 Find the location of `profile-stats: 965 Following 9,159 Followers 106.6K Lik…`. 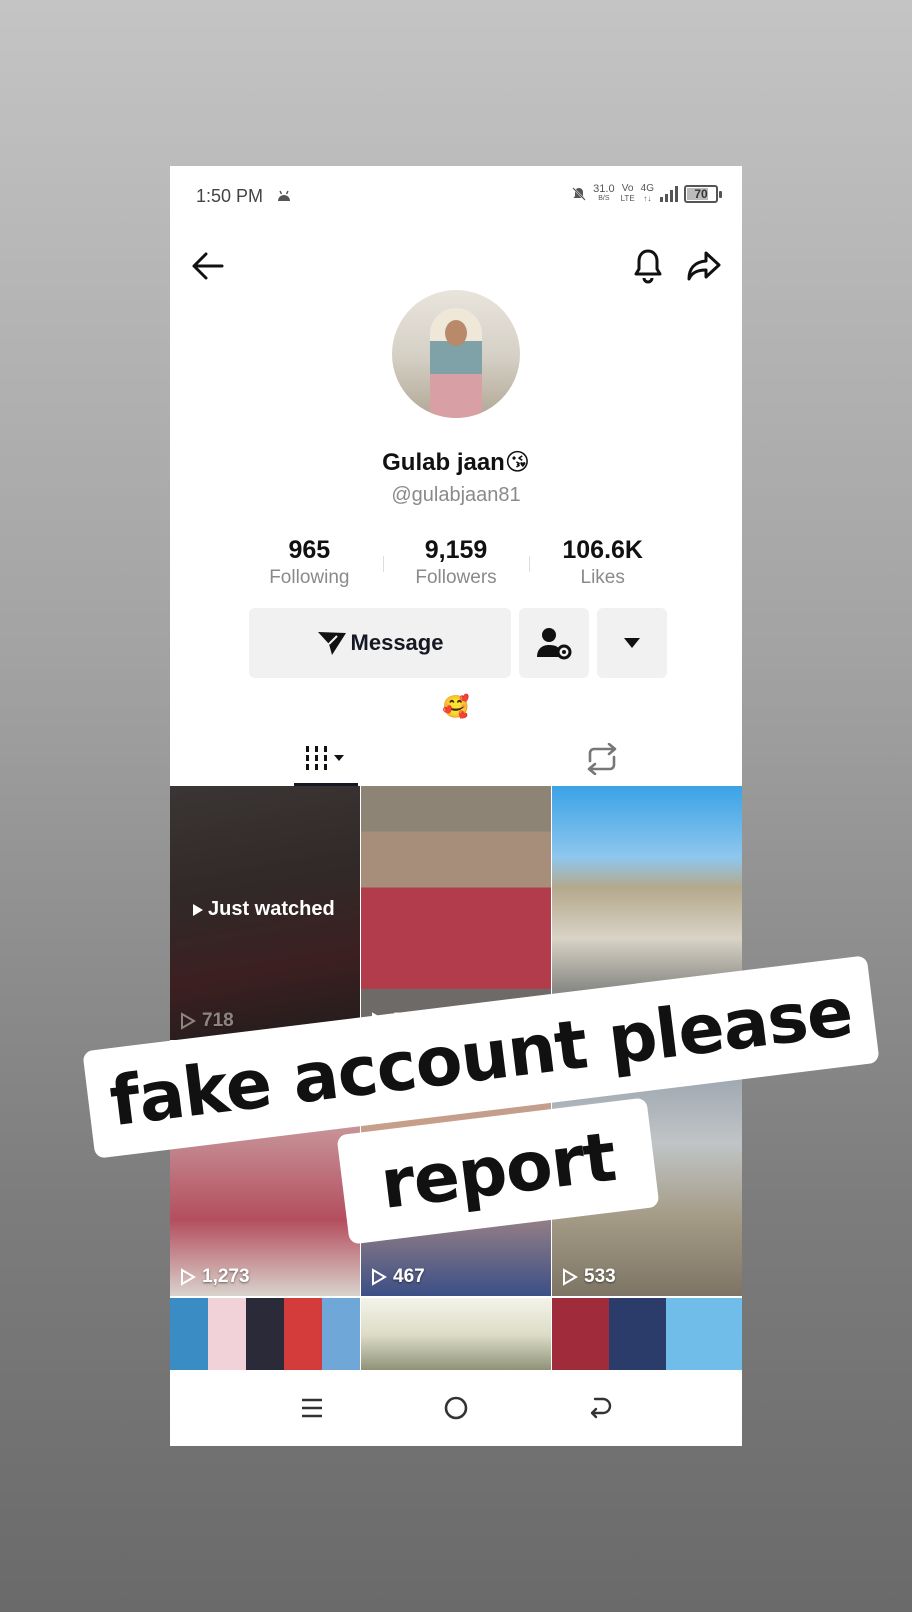

profile-stats: 965 Following 9,159 Followers 106.6K Lik… is located at coordinates (456, 564).